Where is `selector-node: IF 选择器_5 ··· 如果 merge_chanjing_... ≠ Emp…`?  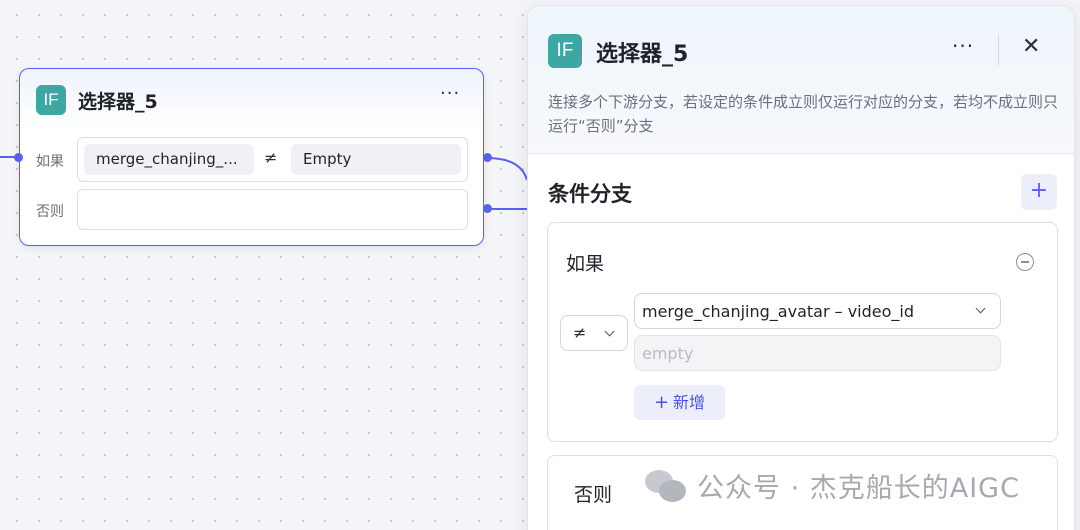 selector-node: IF 选择器_5 ··· 如果 merge_chanjing_... ≠ Emp… is located at coordinates (253, 157).